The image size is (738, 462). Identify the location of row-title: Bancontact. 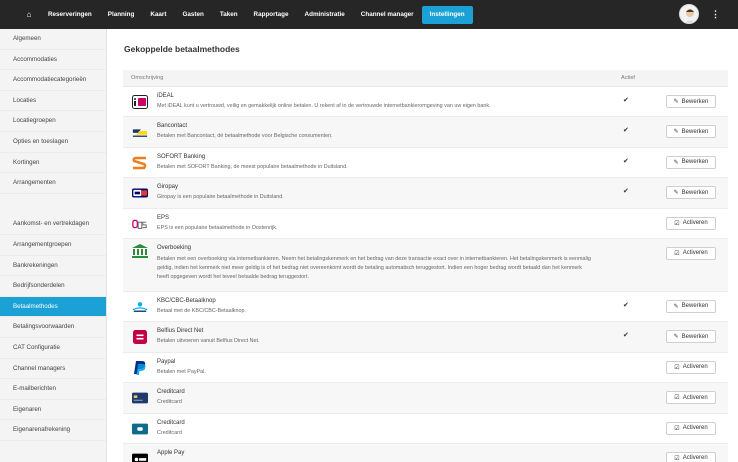
(172, 126).